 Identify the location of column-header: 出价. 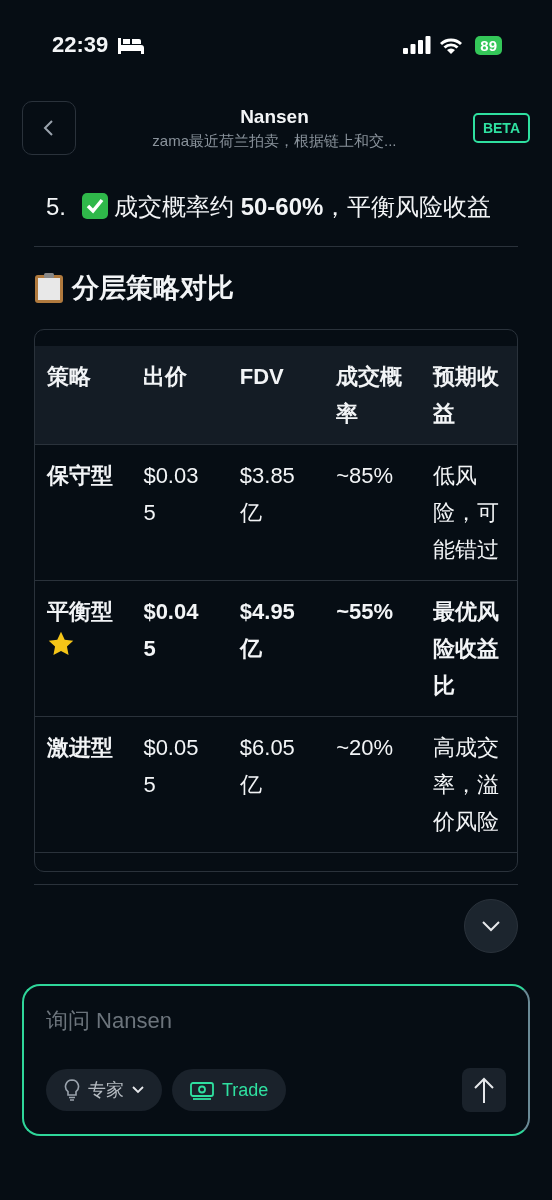
(165, 377).